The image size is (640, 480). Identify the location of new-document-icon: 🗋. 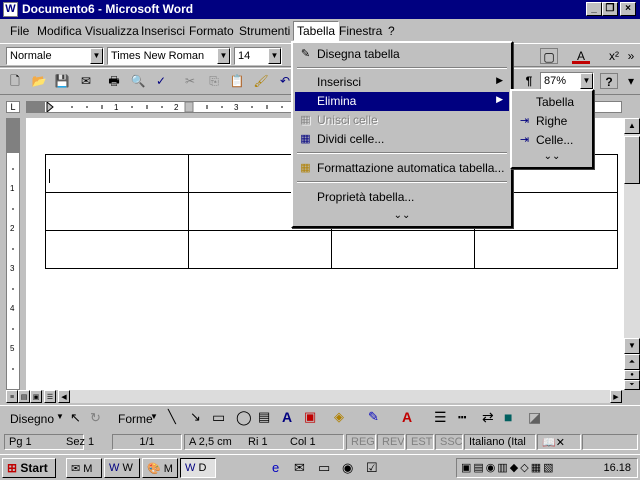
(15, 81).